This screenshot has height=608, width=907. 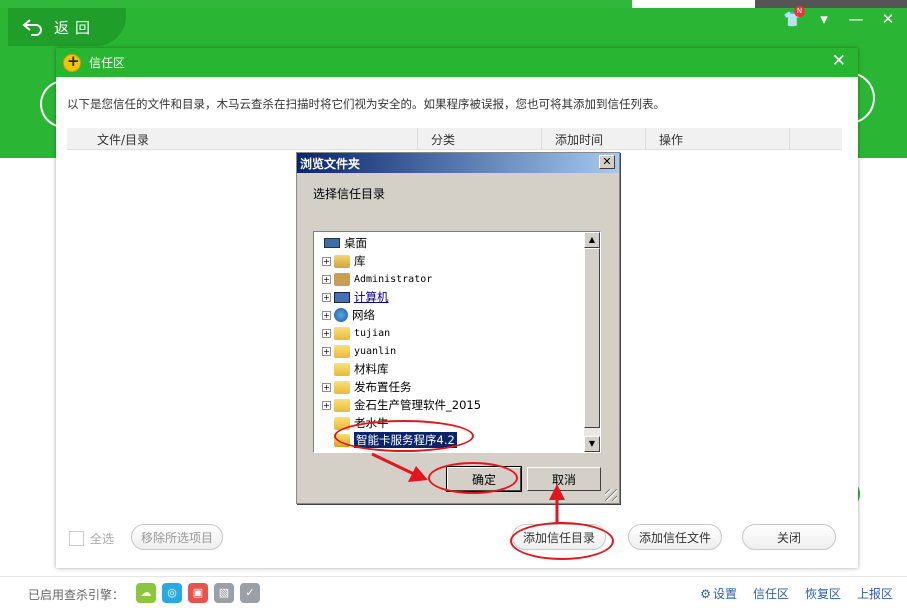 What do you see at coordinates (342, 297) in the screenshot?
I see `computer-icon` at bounding box center [342, 297].